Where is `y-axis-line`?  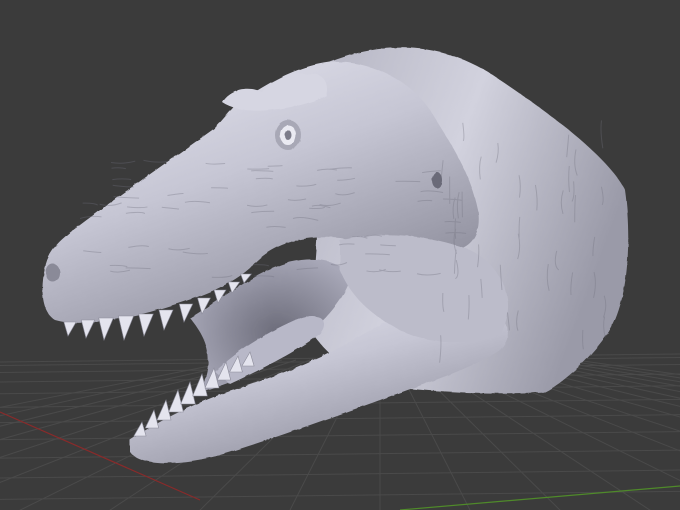 y-axis-line is located at coordinates (539, 497).